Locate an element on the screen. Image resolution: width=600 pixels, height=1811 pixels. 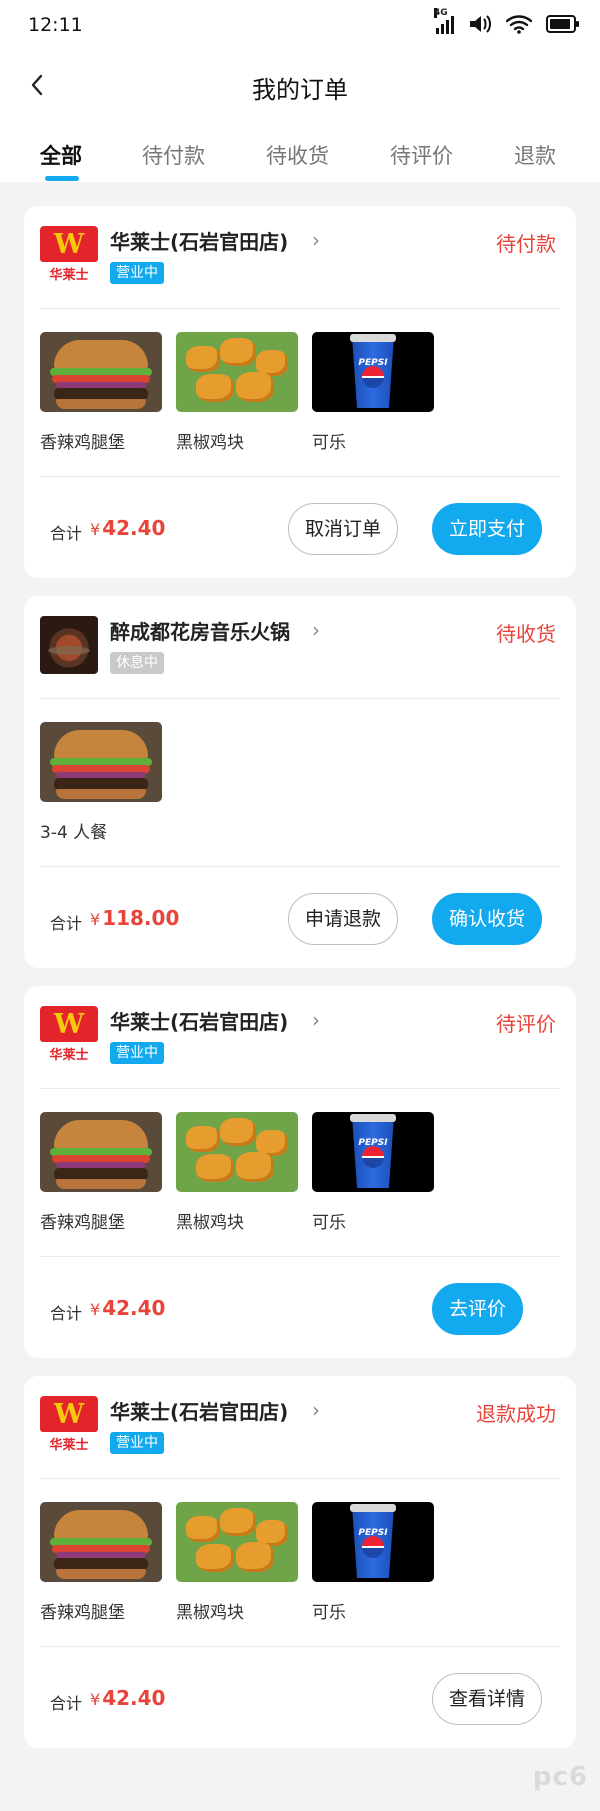
order-tabs: 全部 待付款 待收货 待评价 退款 is located at coordinates (300, 156).